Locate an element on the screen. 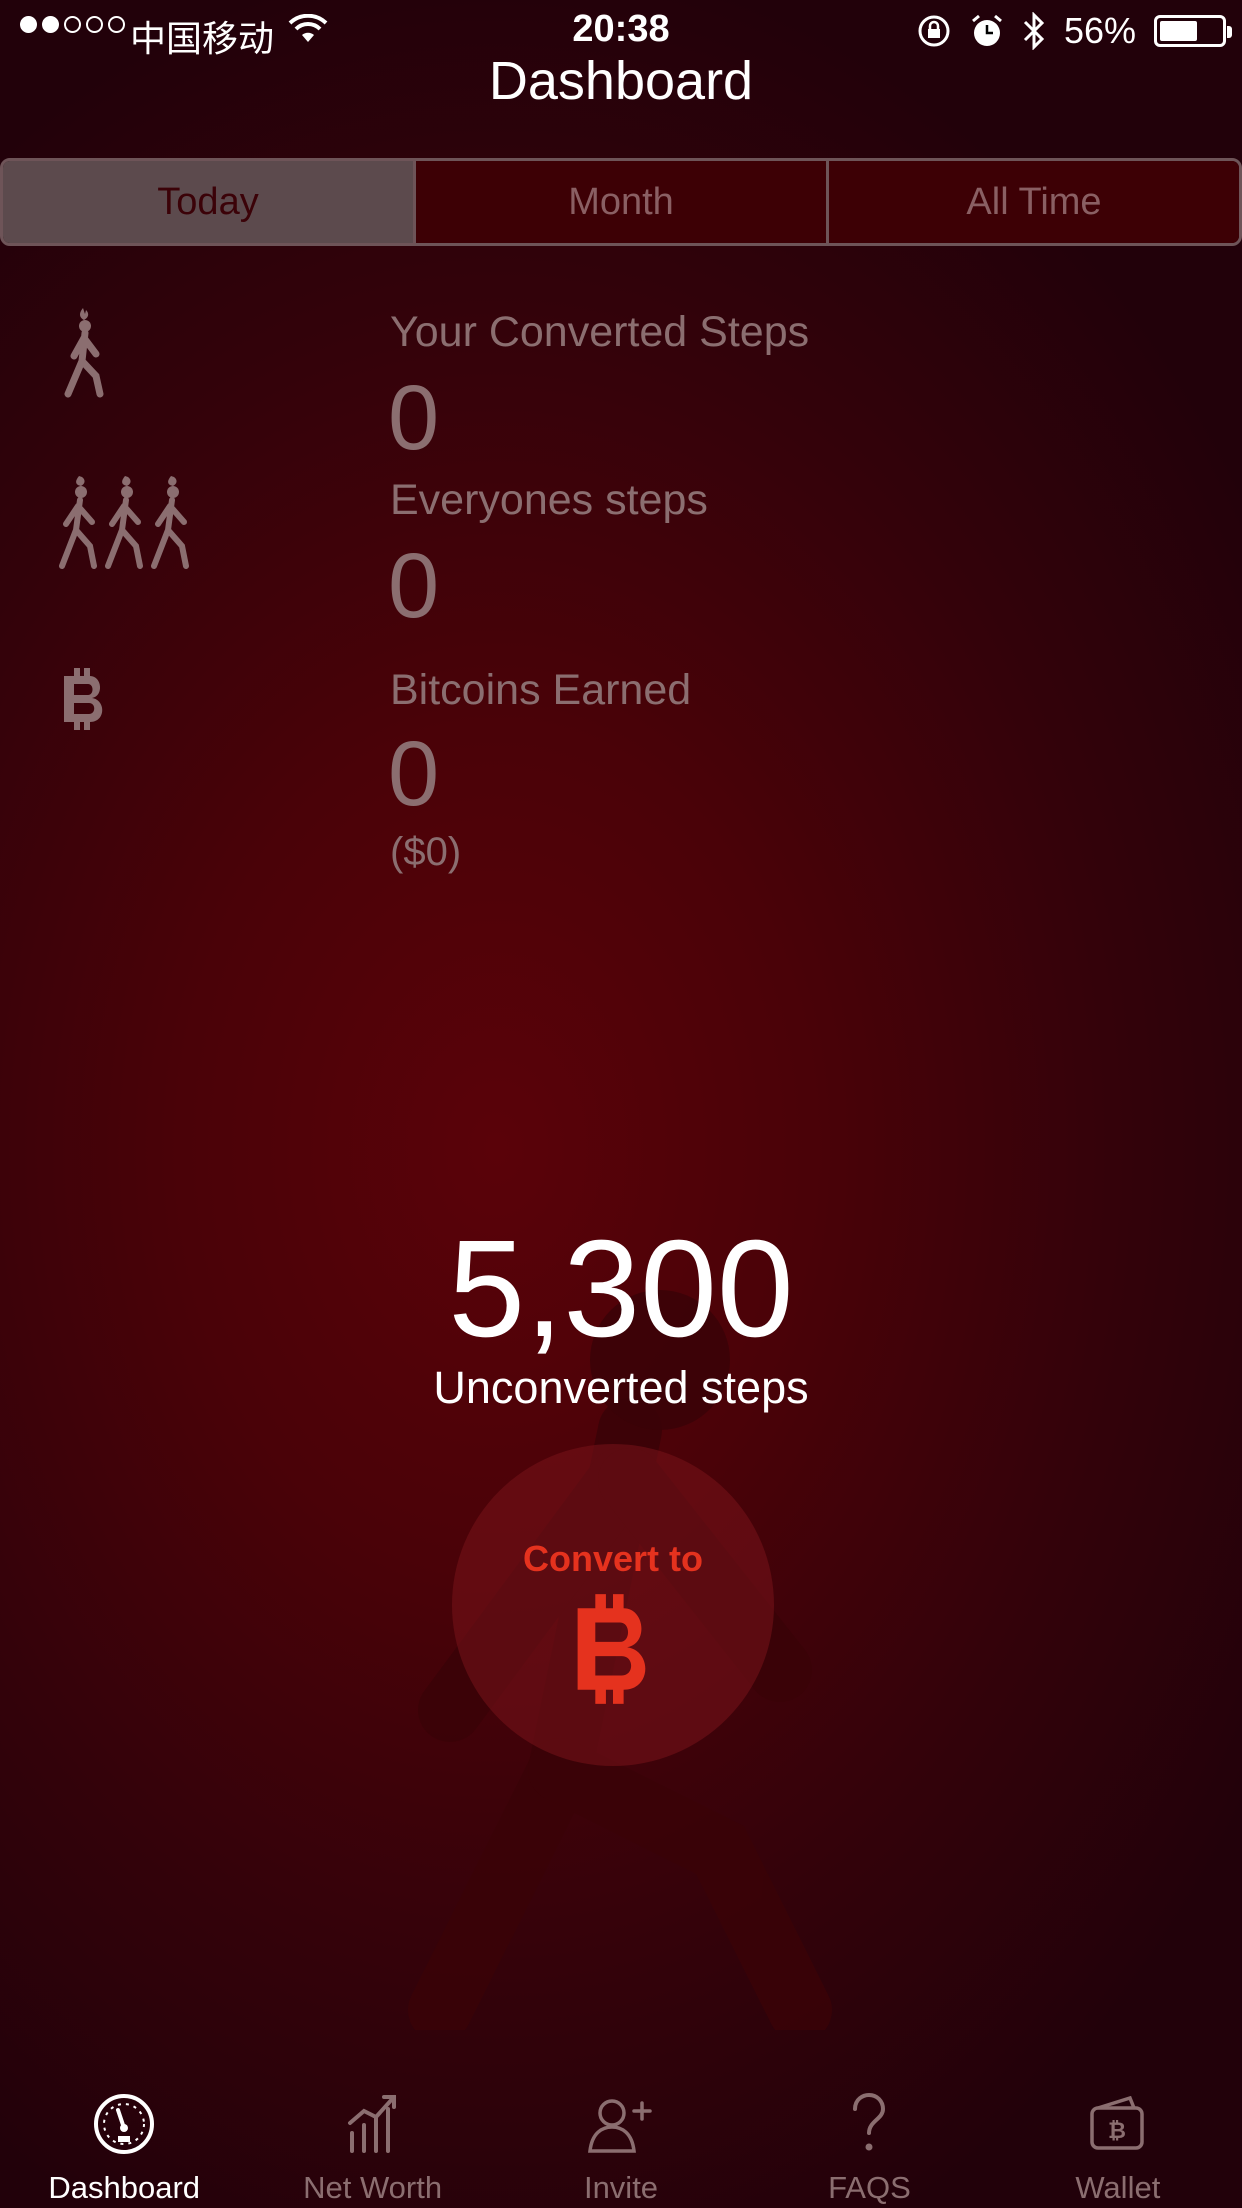 The height and width of the screenshot is (2208, 1242). tab-bar: Dashboard Net Worth Invite FAQS ₿ Wallet is located at coordinates (621, 2139).